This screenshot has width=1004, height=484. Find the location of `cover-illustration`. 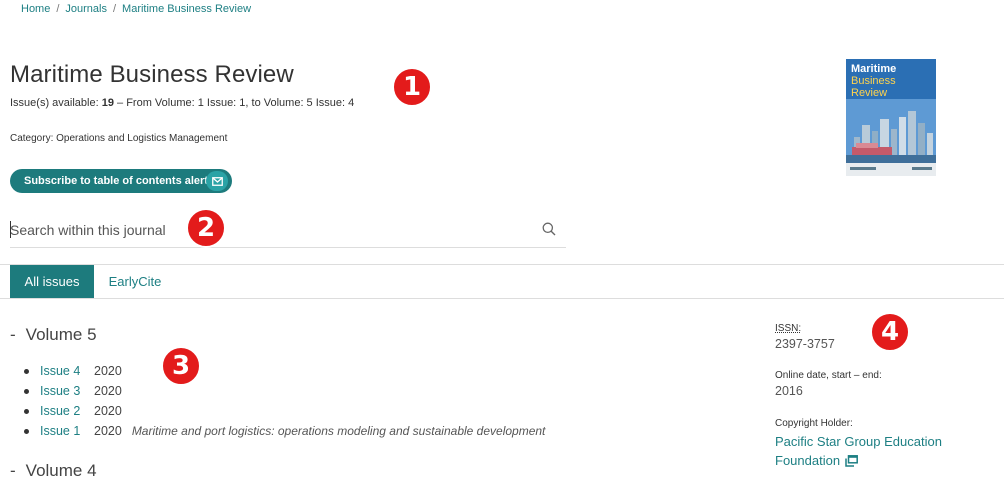

cover-illustration is located at coordinates (891, 137).